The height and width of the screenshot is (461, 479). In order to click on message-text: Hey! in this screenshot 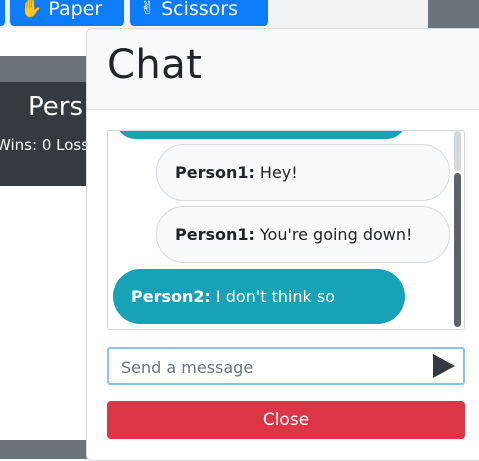, I will do `click(278, 172)`.